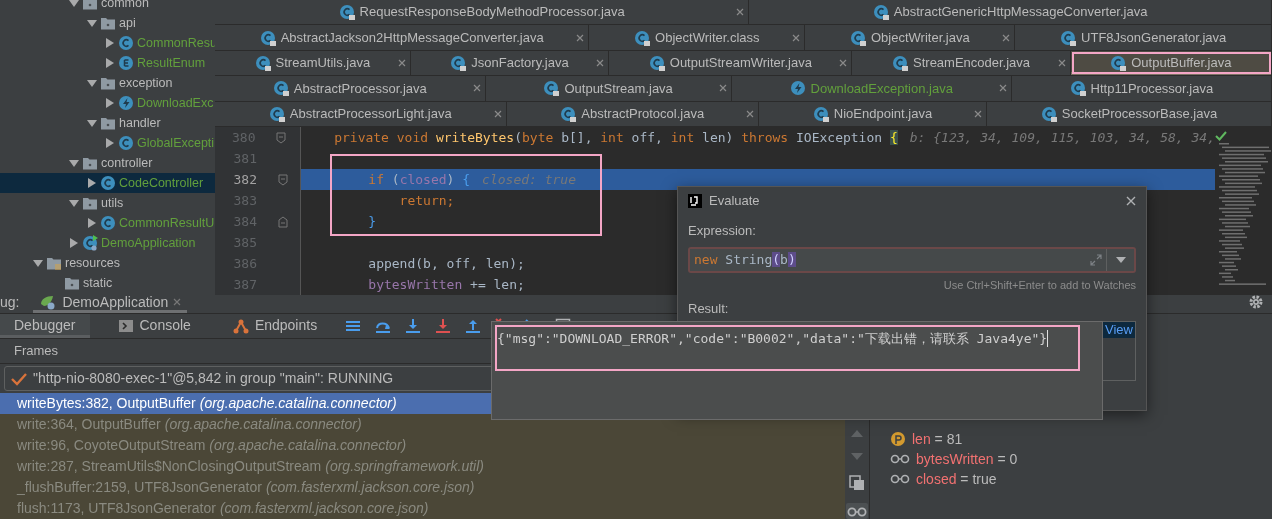  I want to click on editor-tab: ObjectWriter.class, so click(697, 37).